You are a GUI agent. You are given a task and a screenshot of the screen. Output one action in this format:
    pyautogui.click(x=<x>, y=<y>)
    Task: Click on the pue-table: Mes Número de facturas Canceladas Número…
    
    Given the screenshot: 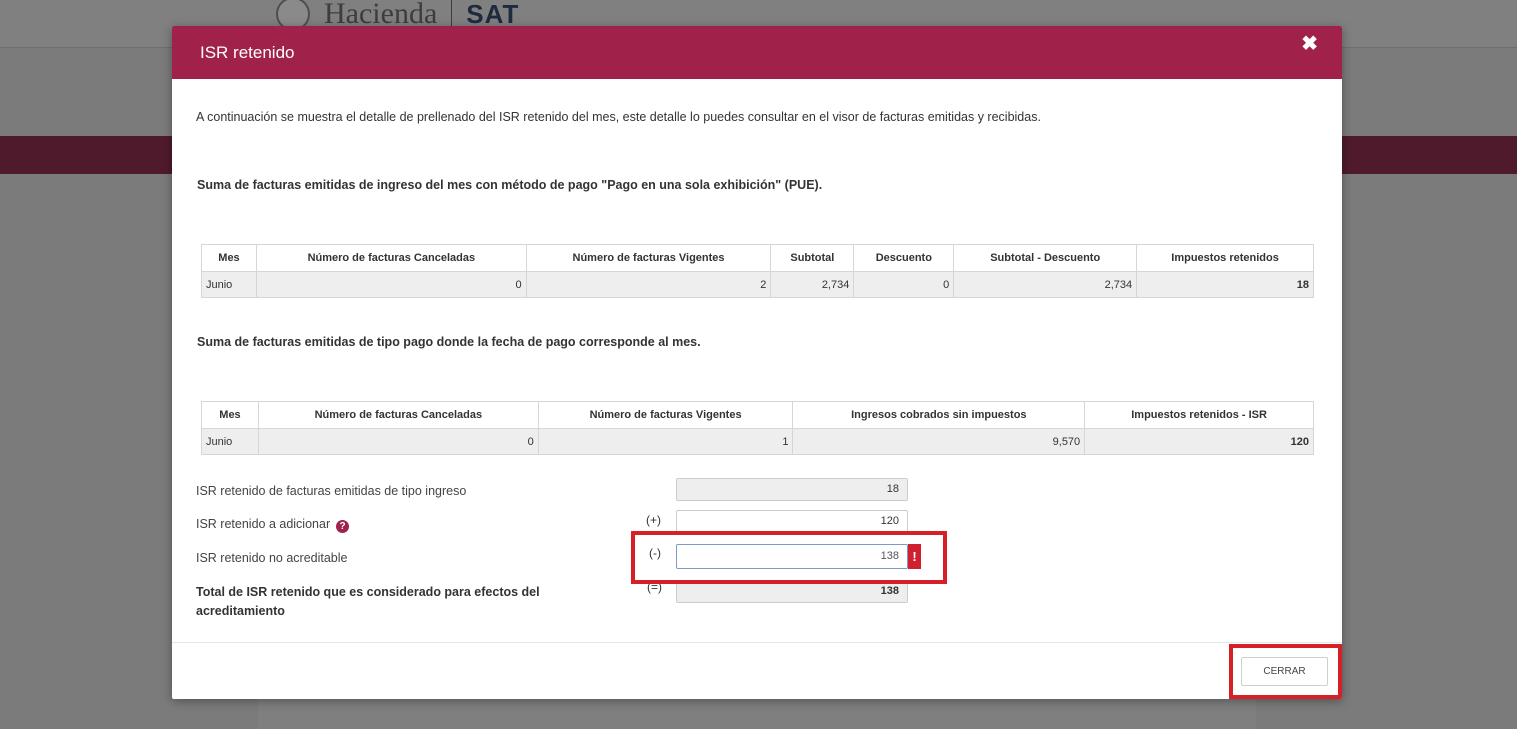 What is the action you would take?
    pyautogui.click(x=757, y=271)
    